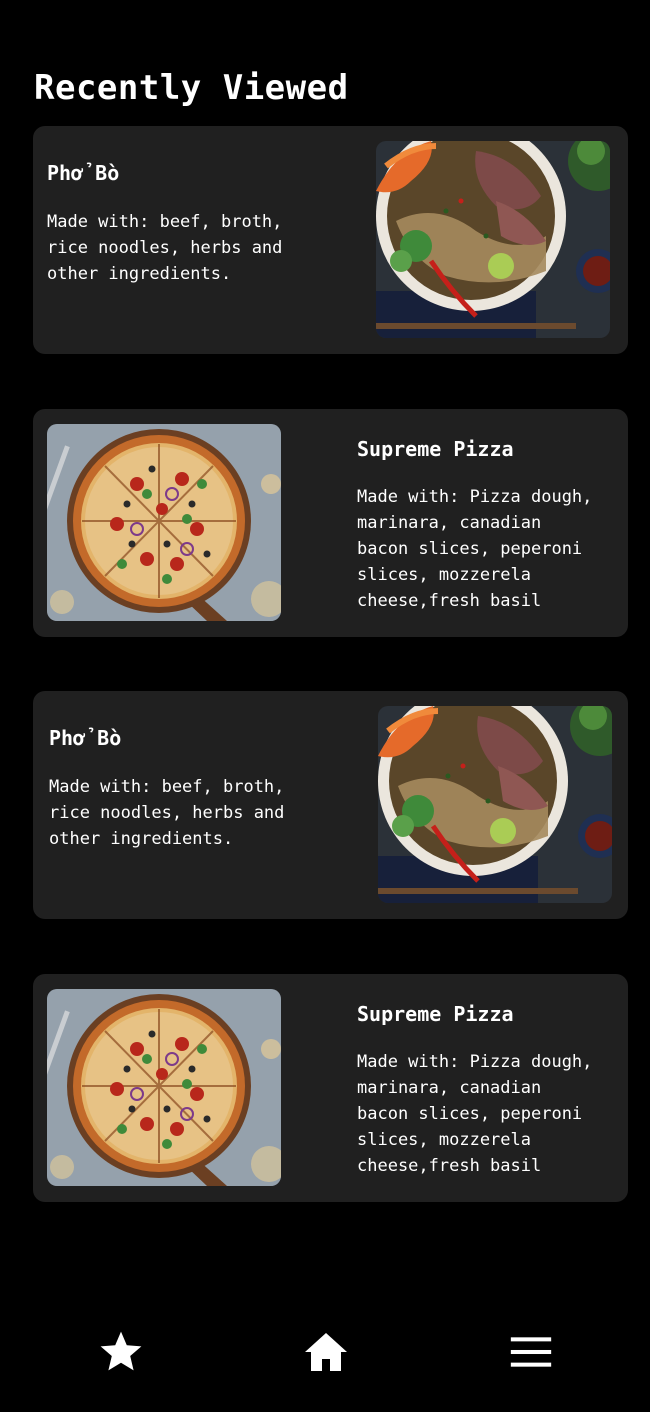  I want to click on menu-nav-button, so click(531, 1352).